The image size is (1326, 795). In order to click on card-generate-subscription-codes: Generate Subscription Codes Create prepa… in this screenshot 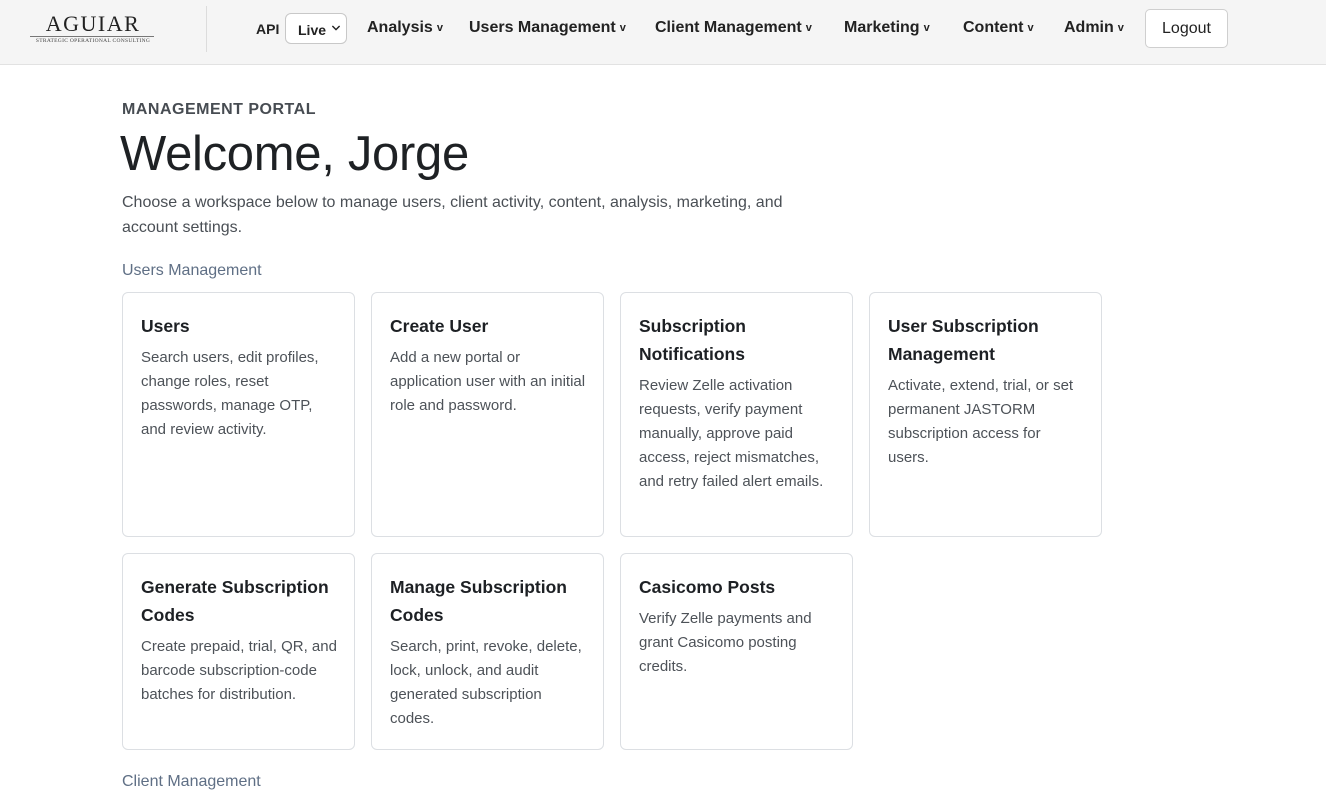, I will do `click(238, 651)`.